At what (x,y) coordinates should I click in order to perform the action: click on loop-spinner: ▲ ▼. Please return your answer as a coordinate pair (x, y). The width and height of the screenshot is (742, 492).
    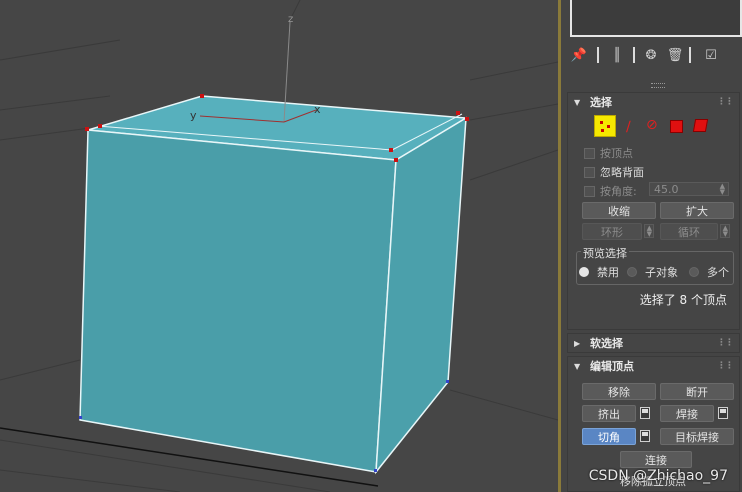
    Looking at the image, I should click on (725, 231).